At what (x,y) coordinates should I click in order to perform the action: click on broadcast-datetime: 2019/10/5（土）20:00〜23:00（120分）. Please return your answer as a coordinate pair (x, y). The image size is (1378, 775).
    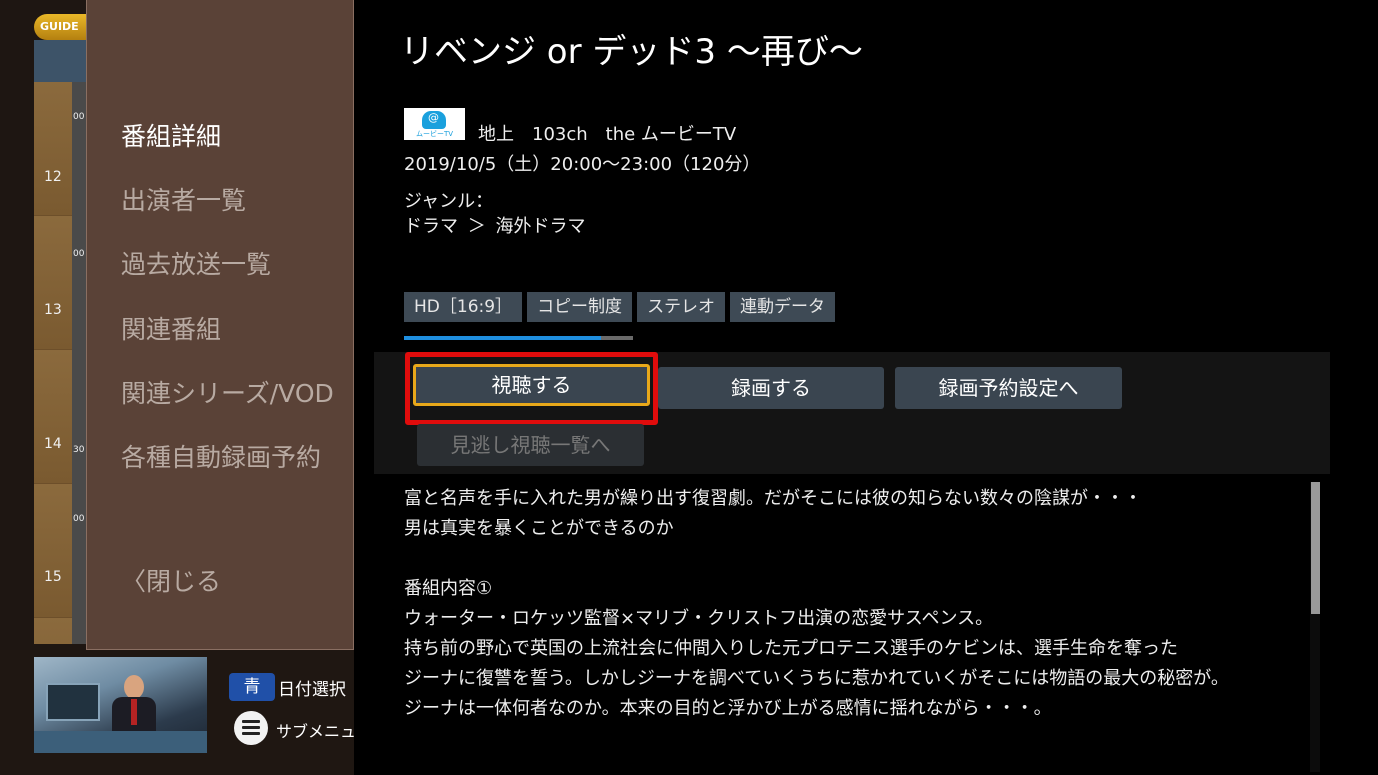
    Looking at the image, I should click on (582, 164).